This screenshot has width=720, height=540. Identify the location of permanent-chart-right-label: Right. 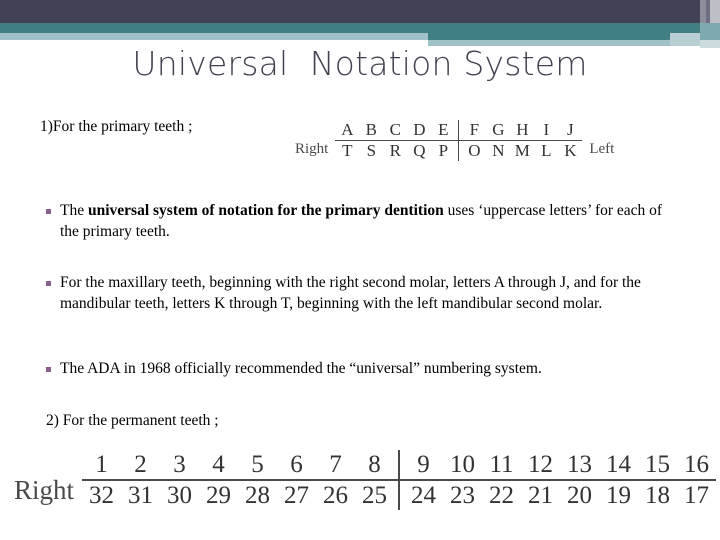
(44, 490).